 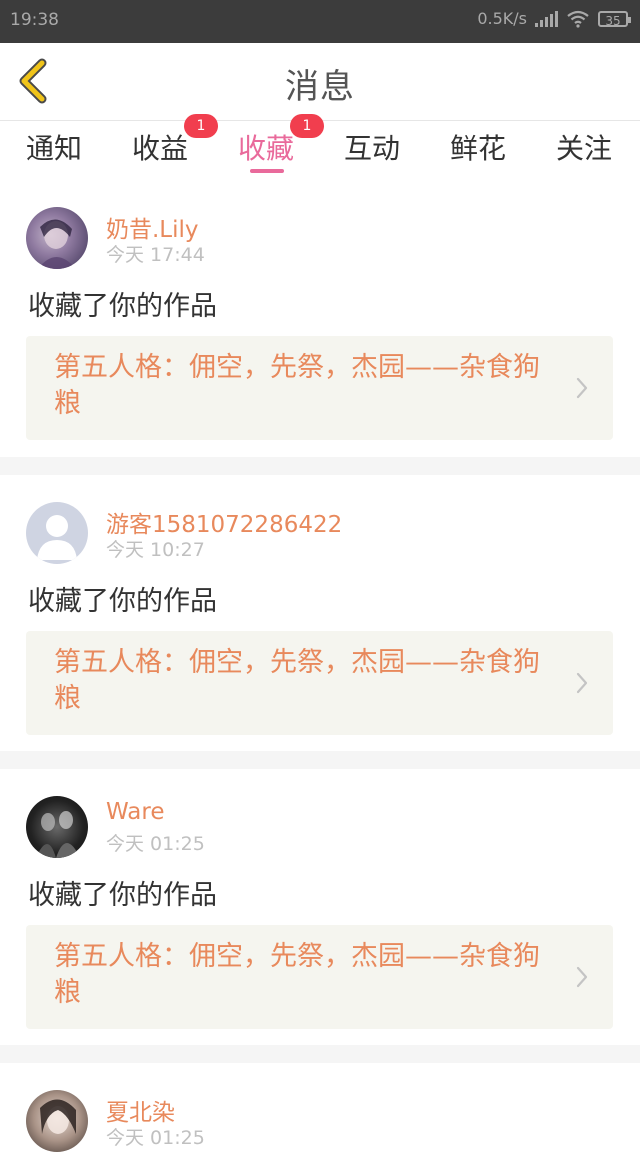 I want to click on username: 游客1581072286422, so click(x=224, y=522).